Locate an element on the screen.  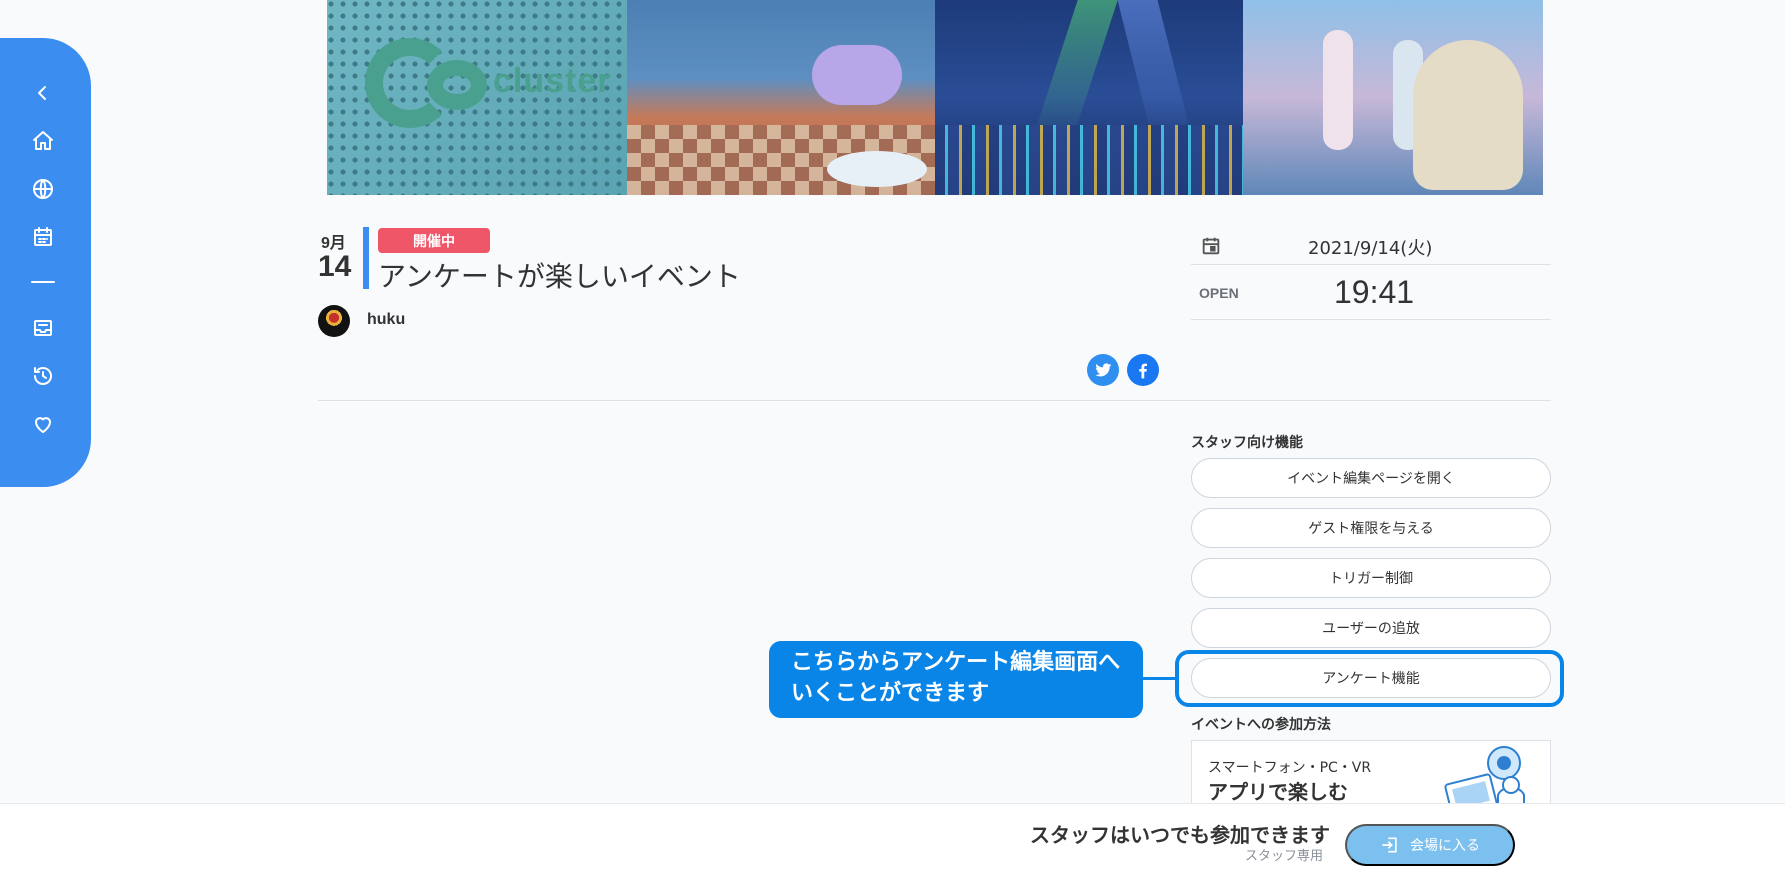
join-section-label: イベントへの参加方法 is located at coordinates (1261, 725).